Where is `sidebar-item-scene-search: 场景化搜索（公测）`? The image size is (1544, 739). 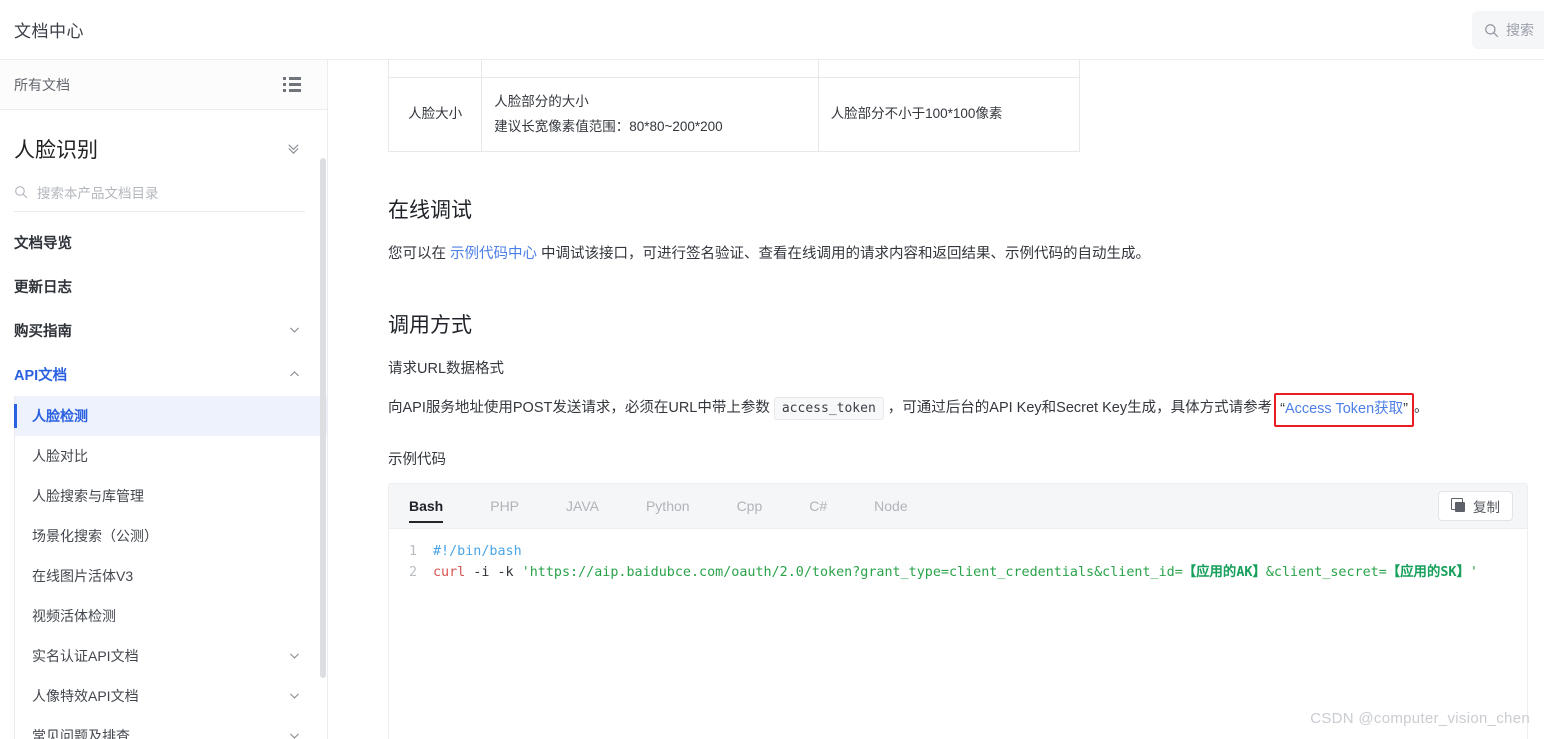 sidebar-item-scene-search: 场景化搜索（公测） is located at coordinates (171, 536).